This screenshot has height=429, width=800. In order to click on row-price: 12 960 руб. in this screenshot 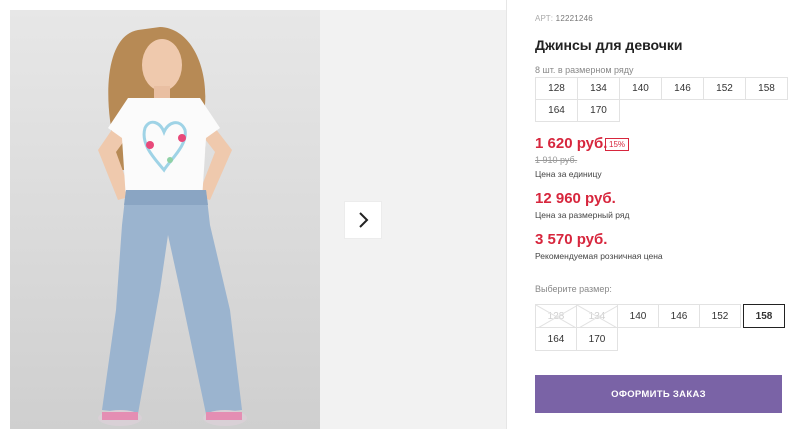, I will do `click(575, 198)`.